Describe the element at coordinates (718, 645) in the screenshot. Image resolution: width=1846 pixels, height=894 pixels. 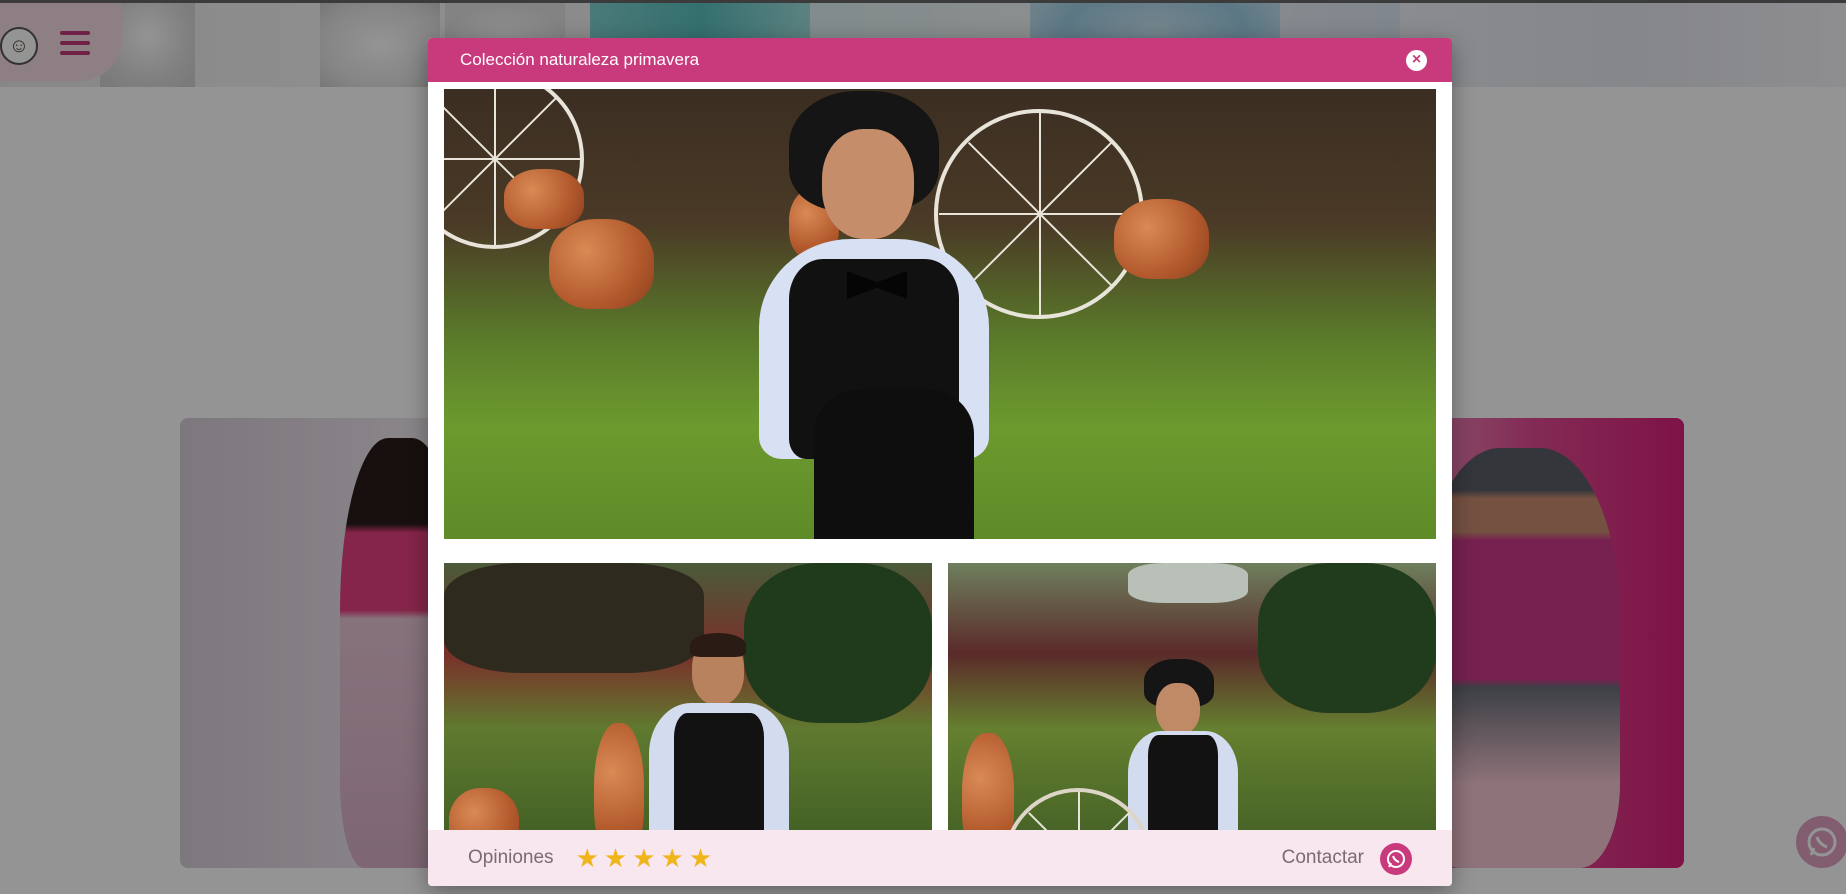
I see `child-hair` at that location.